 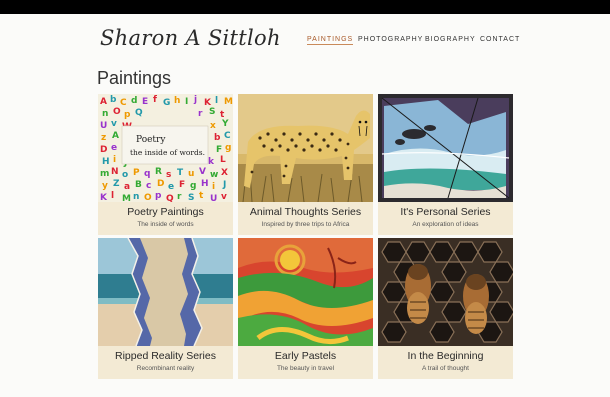 I want to click on svg-text: J, so click(x=224, y=185).